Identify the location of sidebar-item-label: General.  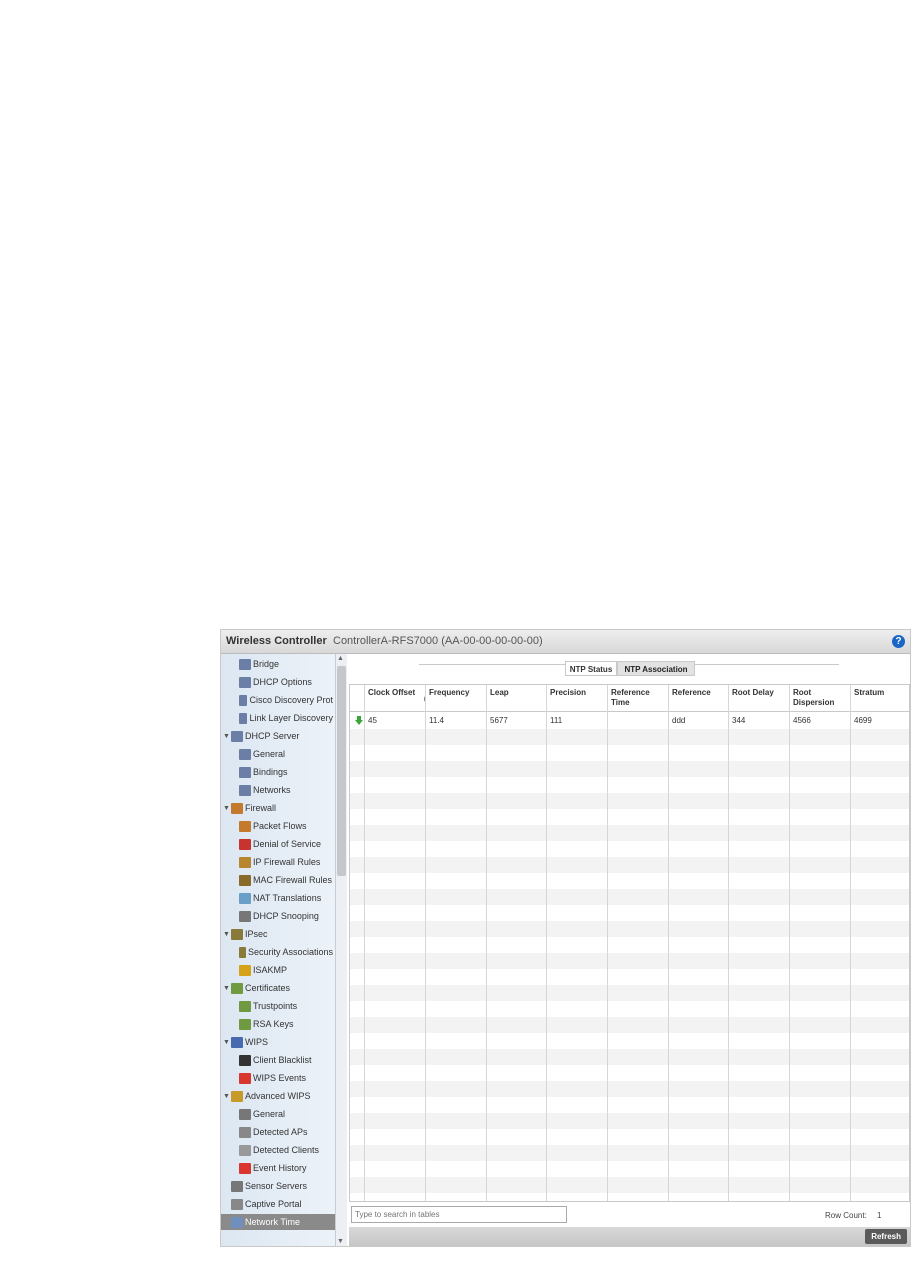
(269, 1114).